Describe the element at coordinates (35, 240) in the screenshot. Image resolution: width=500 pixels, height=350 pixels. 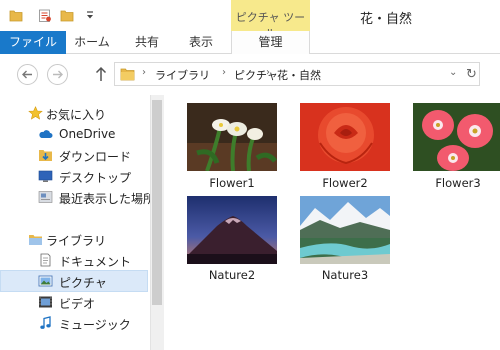
I see `library-icon` at that location.